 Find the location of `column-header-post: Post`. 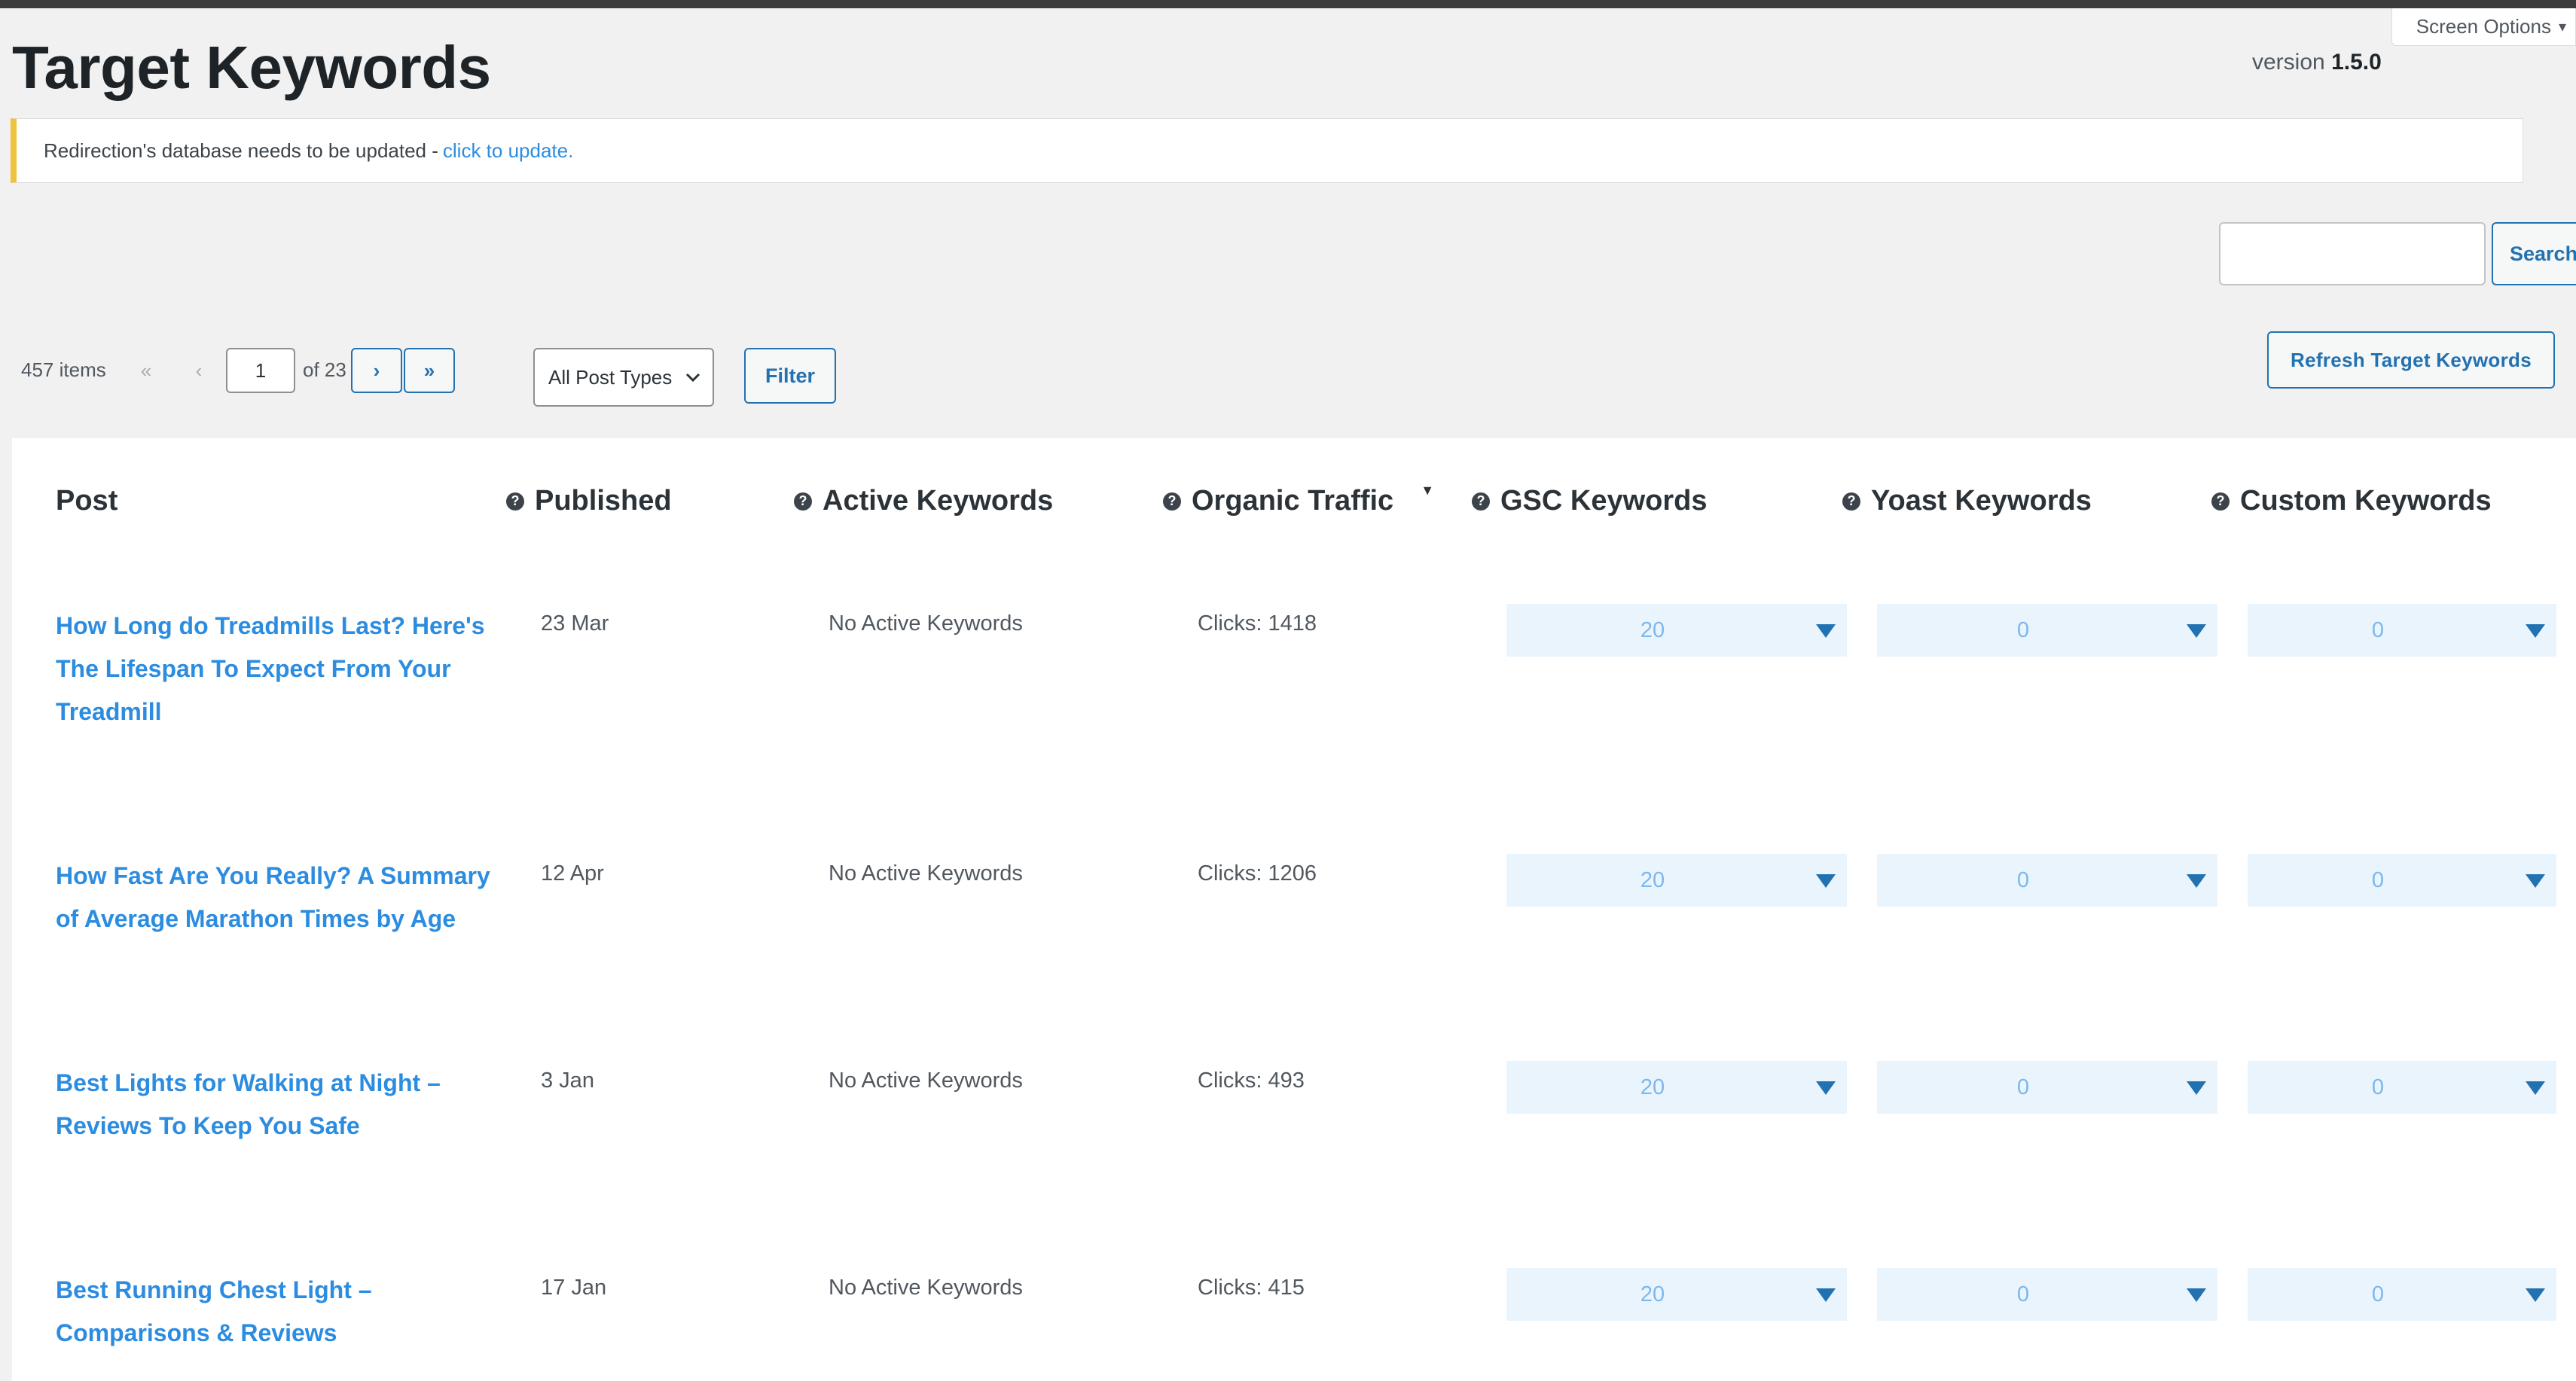

column-header-post: Post is located at coordinates (87, 501).